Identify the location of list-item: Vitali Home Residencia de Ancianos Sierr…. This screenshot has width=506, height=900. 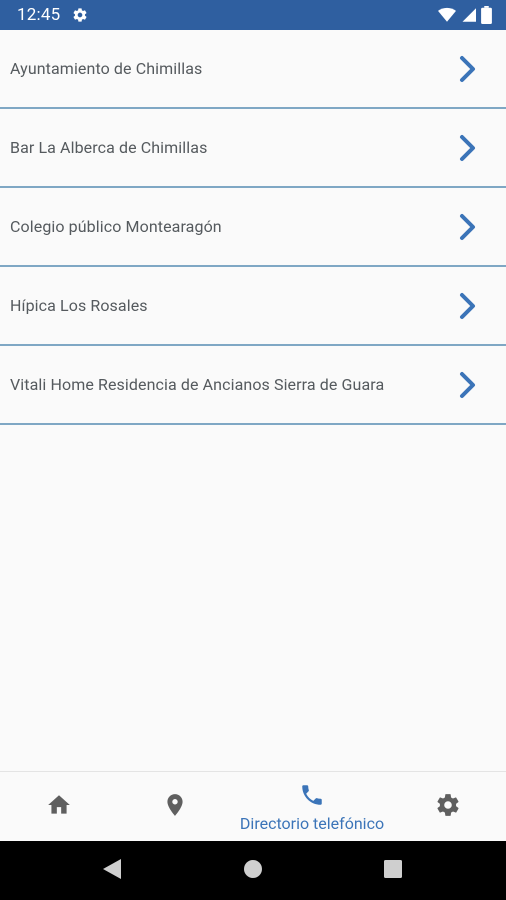
(253, 385).